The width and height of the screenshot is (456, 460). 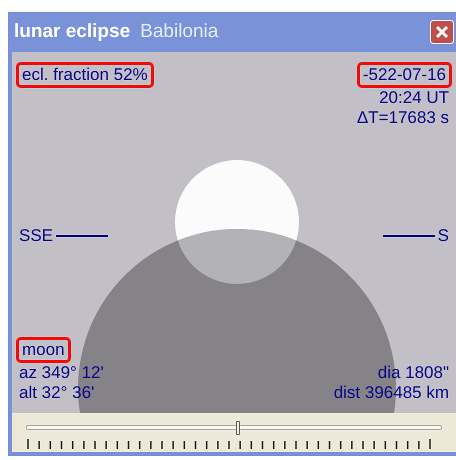 What do you see at coordinates (36, 236) in the screenshot?
I see `direction-label: SSE` at bounding box center [36, 236].